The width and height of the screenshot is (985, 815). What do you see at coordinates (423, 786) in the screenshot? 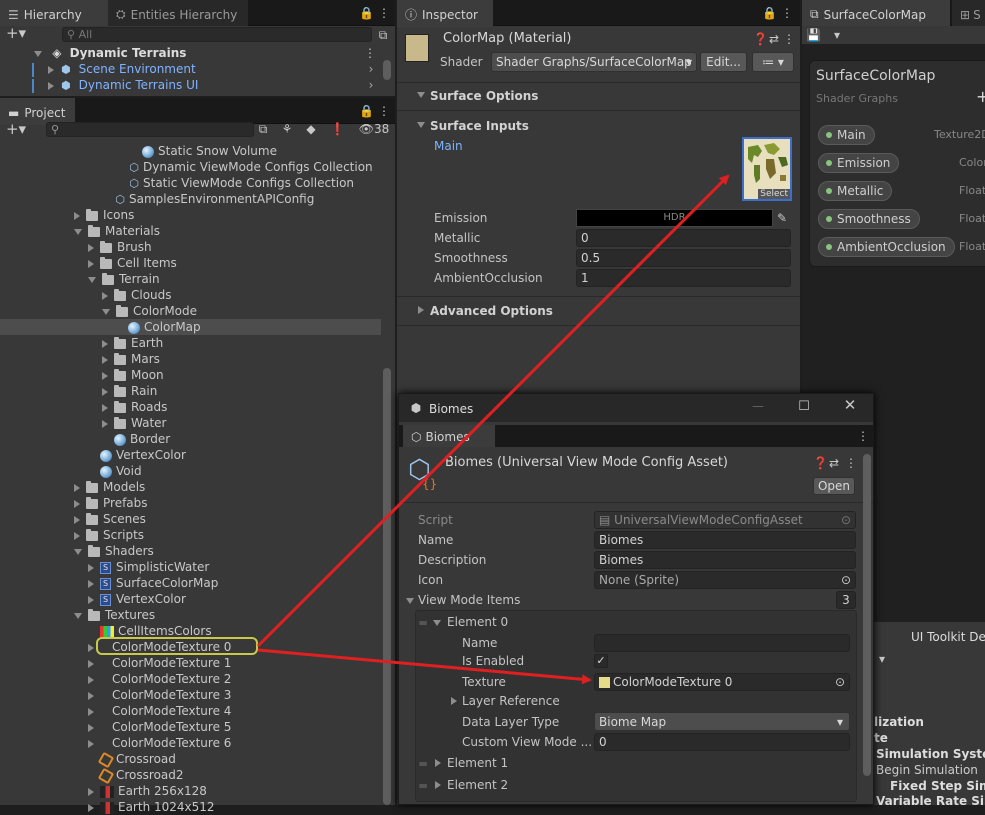
I see `drag-handle-icon: ═` at bounding box center [423, 786].